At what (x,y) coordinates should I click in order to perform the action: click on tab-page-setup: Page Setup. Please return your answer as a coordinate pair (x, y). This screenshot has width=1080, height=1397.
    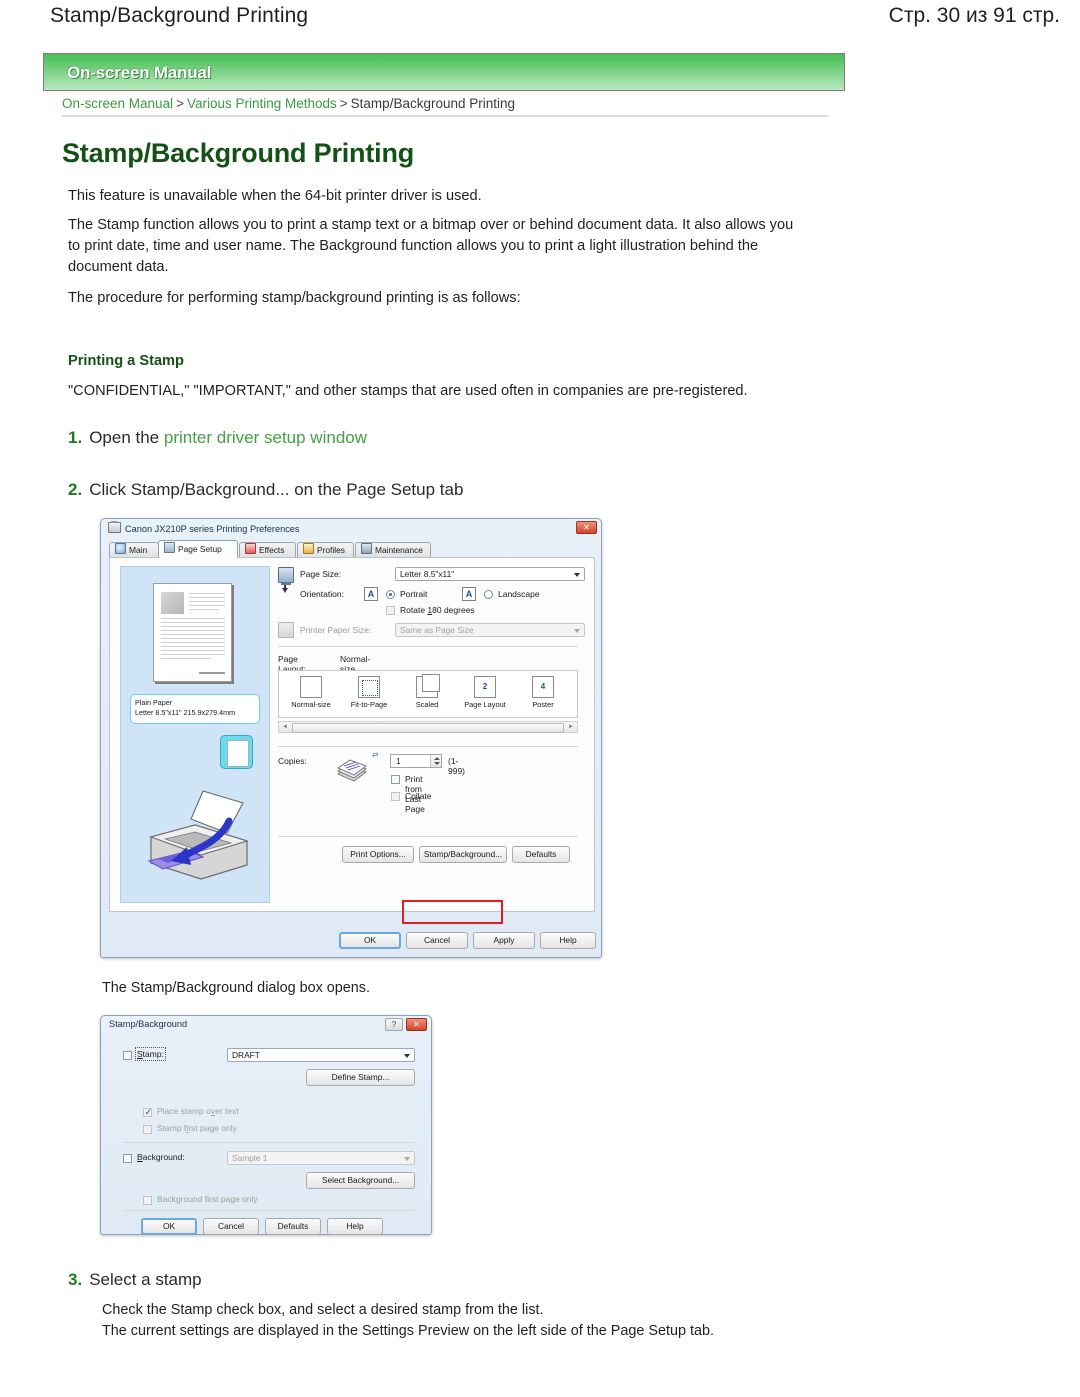
    Looking at the image, I should click on (198, 549).